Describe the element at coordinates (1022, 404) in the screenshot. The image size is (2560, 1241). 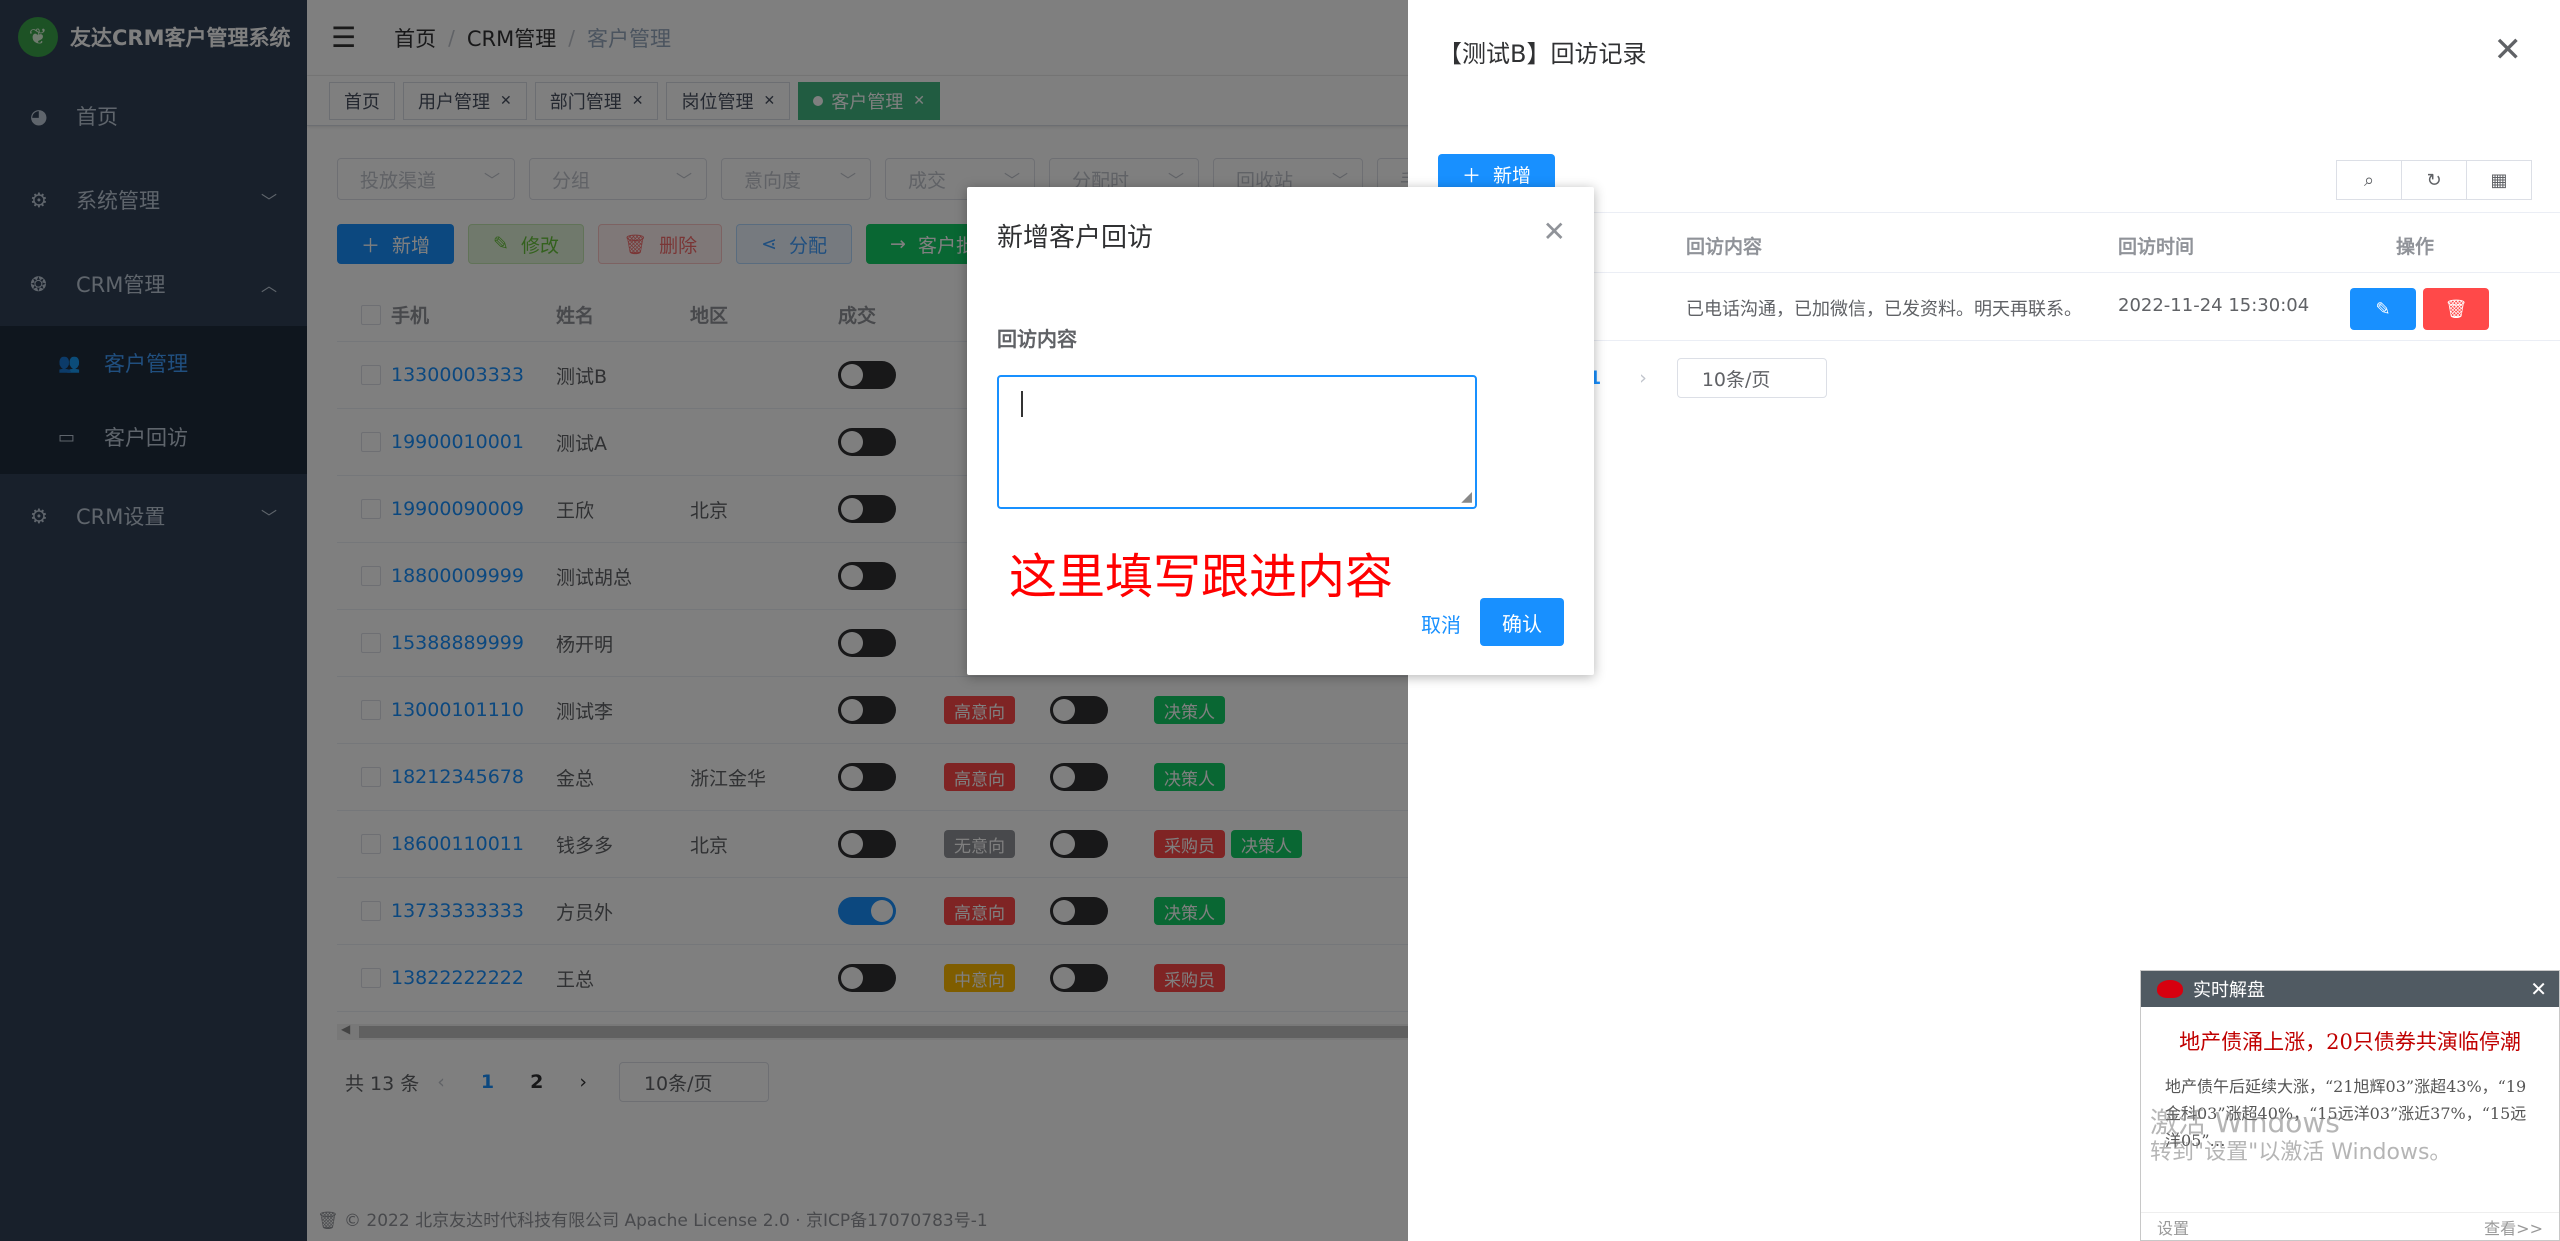
I see `text-cursor` at that location.